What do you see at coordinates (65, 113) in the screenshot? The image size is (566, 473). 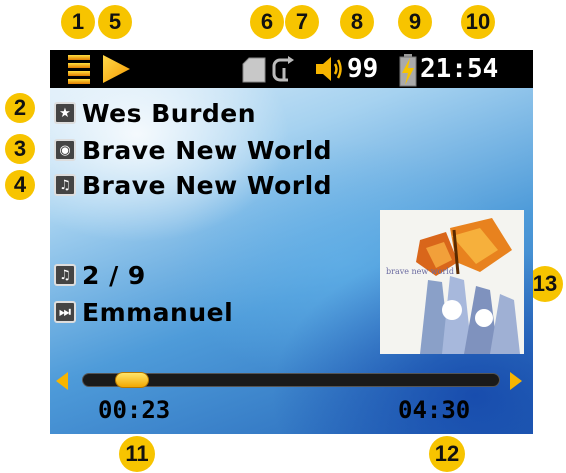 I see `star-icon: ★` at bounding box center [65, 113].